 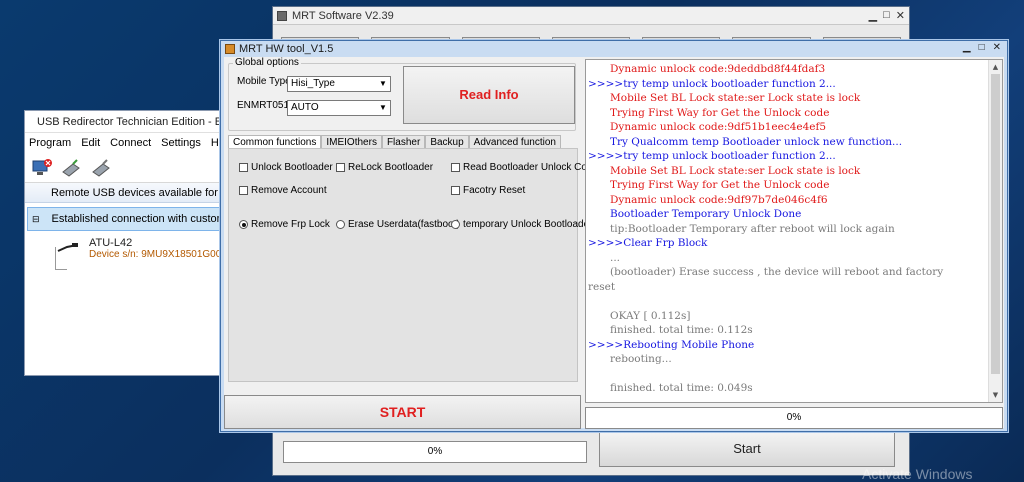 What do you see at coordinates (917, 474) in the screenshot?
I see `activate-windows-watermark: Activate Windows` at bounding box center [917, 474].